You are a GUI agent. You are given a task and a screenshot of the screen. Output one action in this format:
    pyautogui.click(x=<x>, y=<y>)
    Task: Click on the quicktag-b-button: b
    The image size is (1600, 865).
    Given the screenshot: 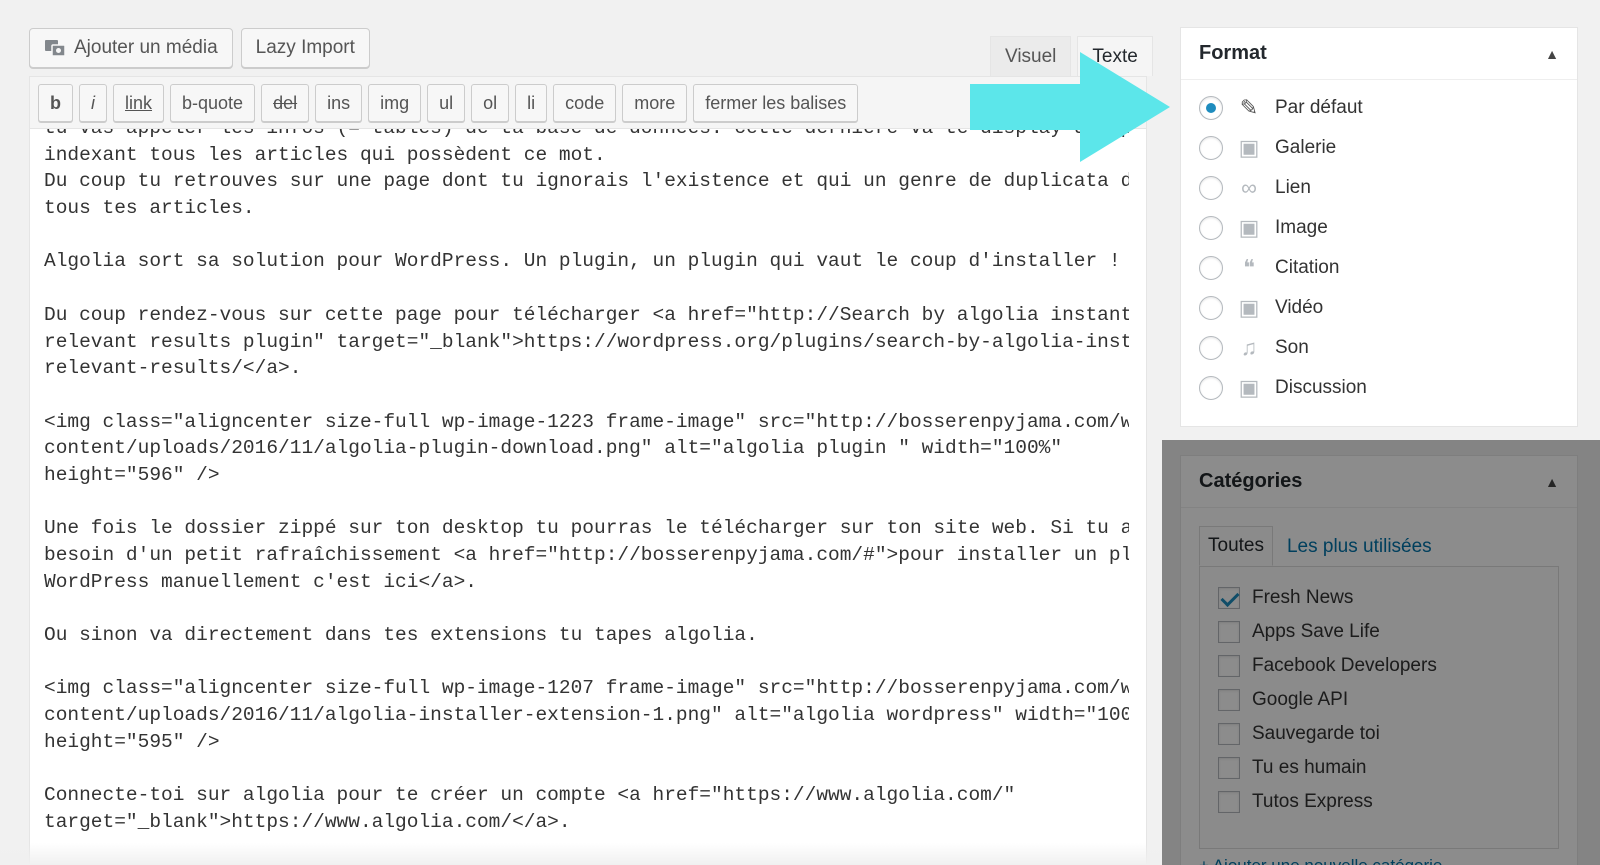 What is the action you would take?
    pyautogui.click(x=55, y=103)
    